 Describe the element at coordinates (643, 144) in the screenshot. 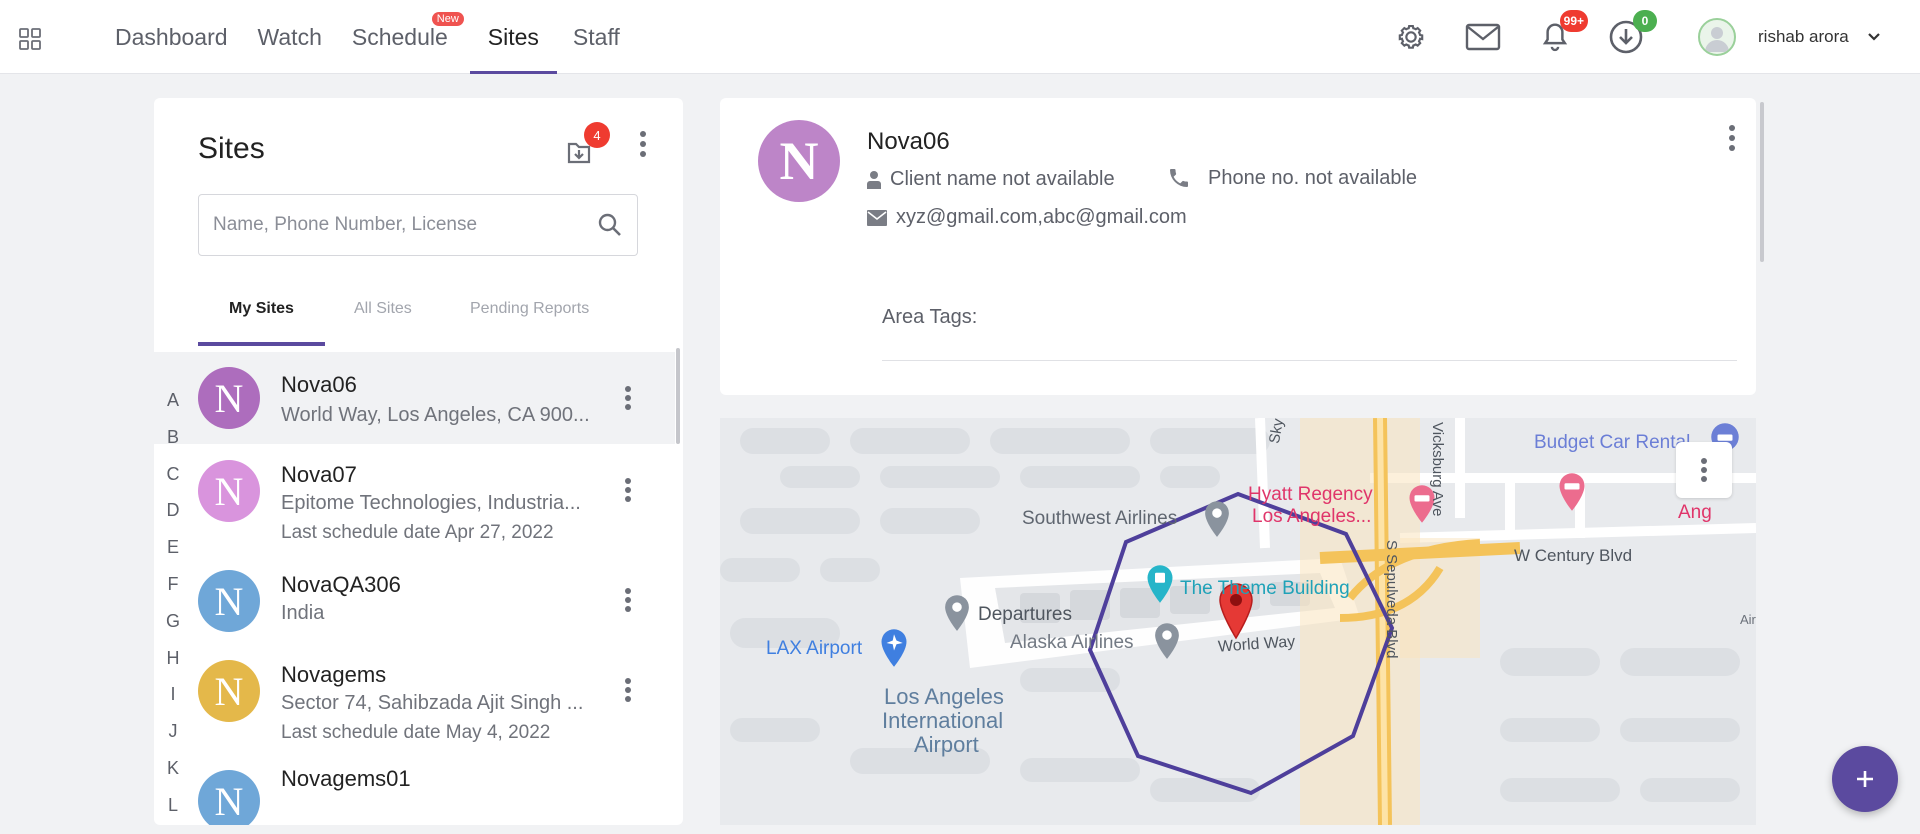

I see `panel-more-button` at that location.